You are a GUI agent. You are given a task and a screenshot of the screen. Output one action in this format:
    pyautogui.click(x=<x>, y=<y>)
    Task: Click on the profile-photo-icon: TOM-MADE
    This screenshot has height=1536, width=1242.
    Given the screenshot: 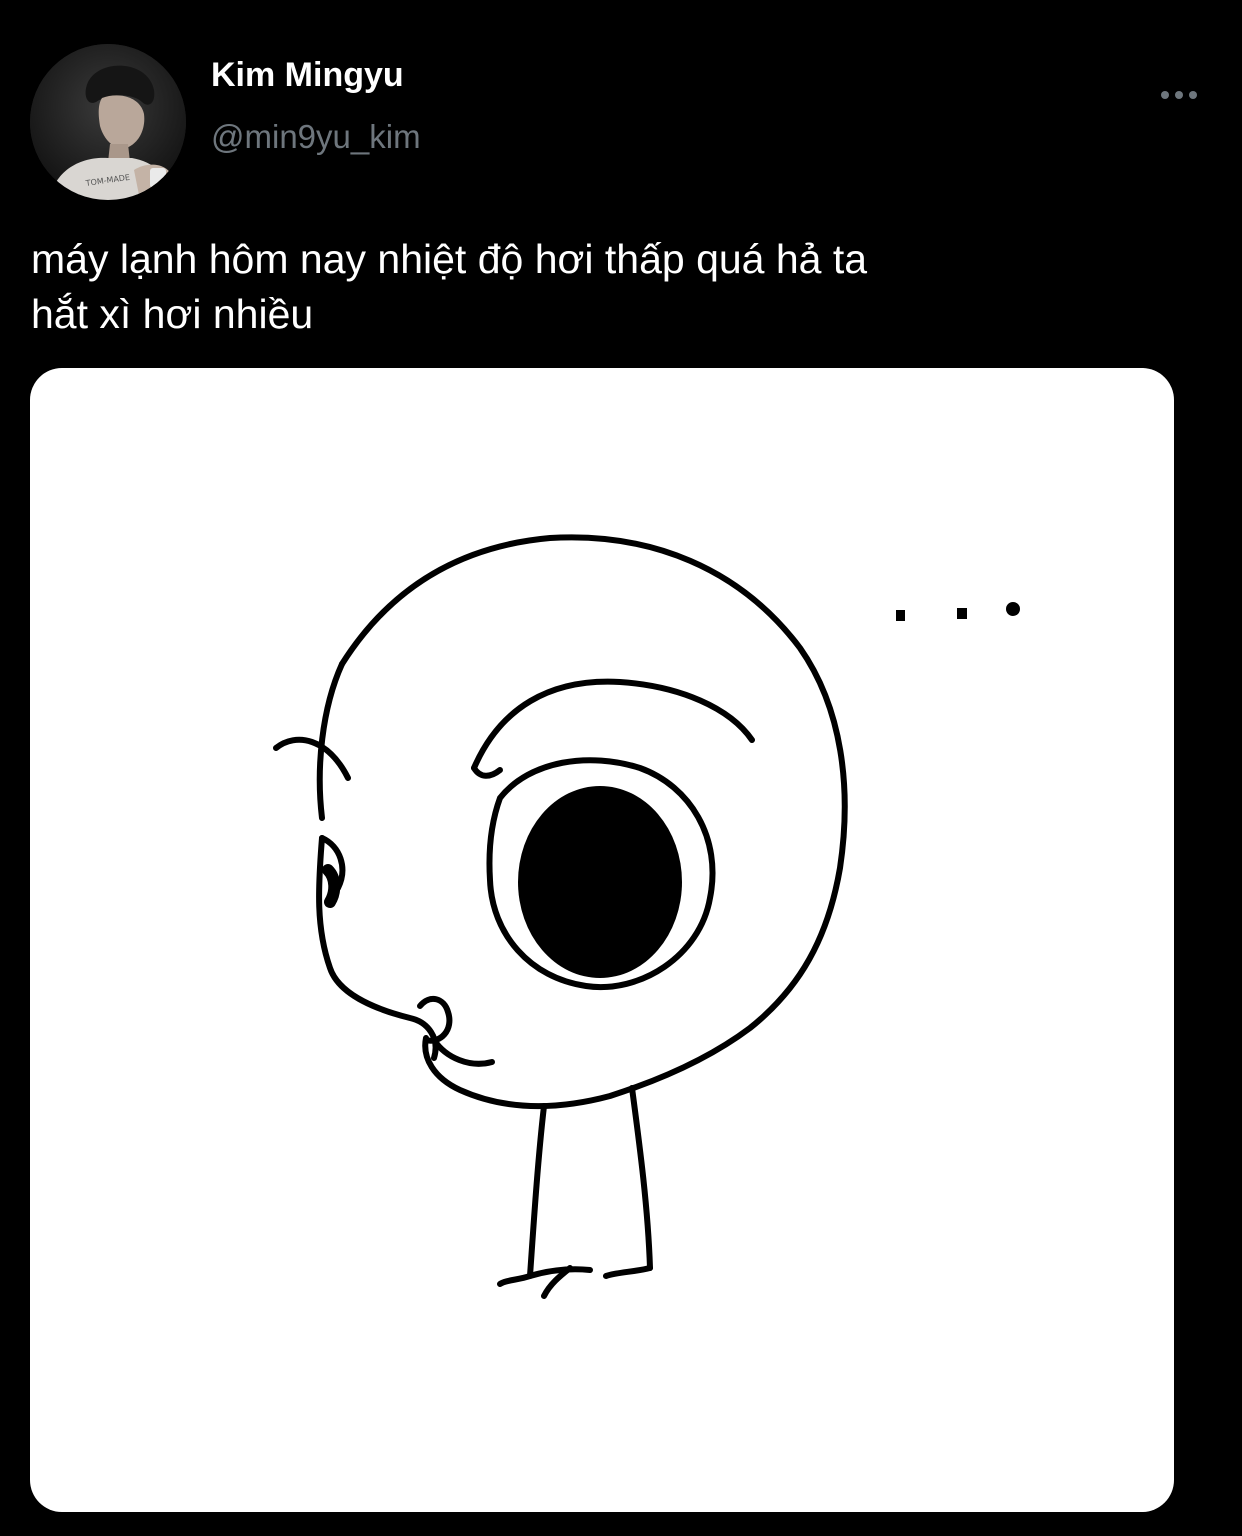 What is the action you would take?
    pyautogui.click(x=108, y=122)
    